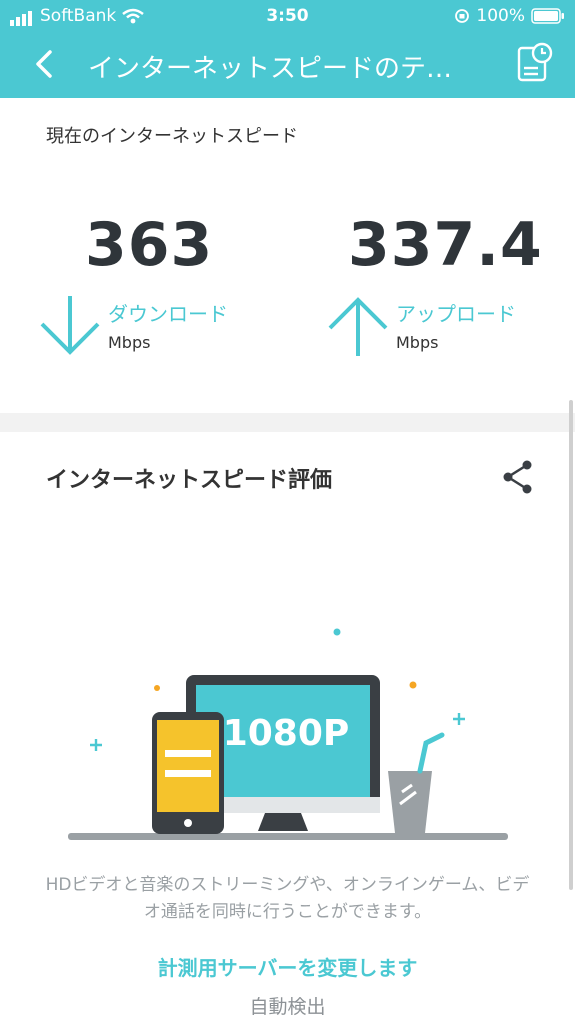 Image resolution: width=575 pixels, height=1024 pixels. What do you see at coordinates (287, 966) in the screenshot?
I see `change-server-link: 計測用サーバーを変更します` at bounding box center [287, 966].